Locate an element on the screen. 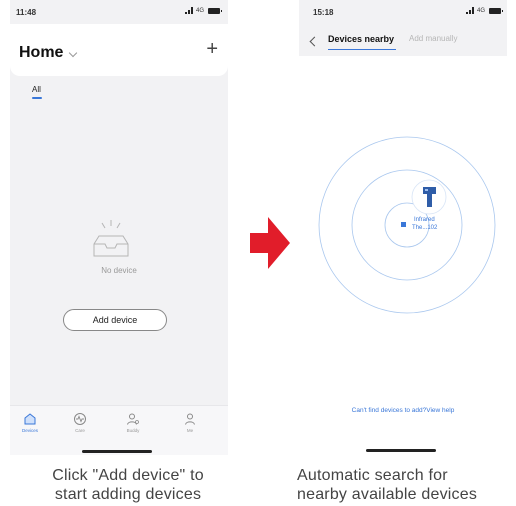 The width and height of the screenshot is (516, 506). status-bar: 15:18 4G is located at coordinates (403, 13).